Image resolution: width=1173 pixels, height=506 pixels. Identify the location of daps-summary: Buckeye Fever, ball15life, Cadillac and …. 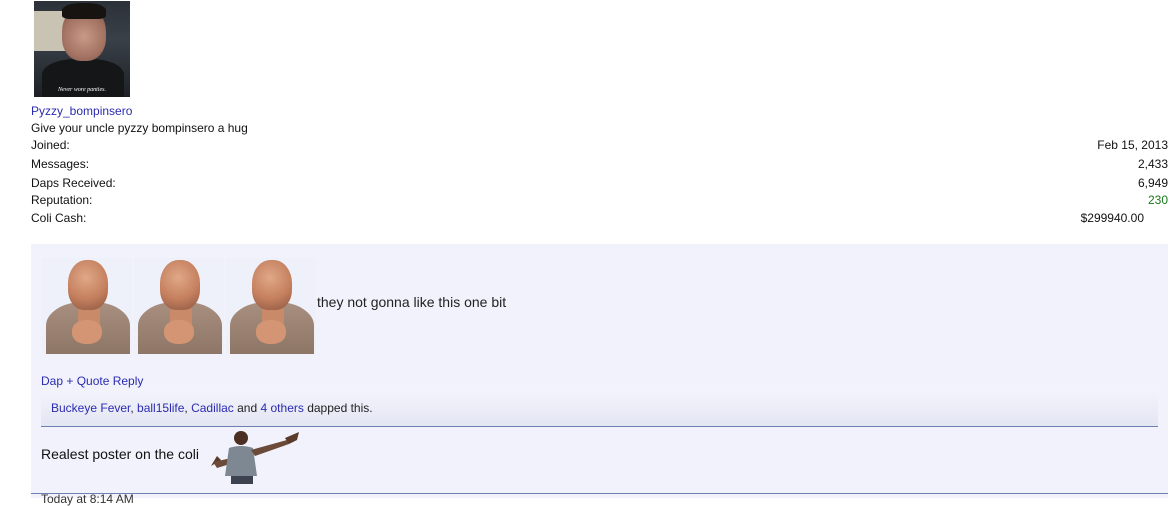
(212, 408).